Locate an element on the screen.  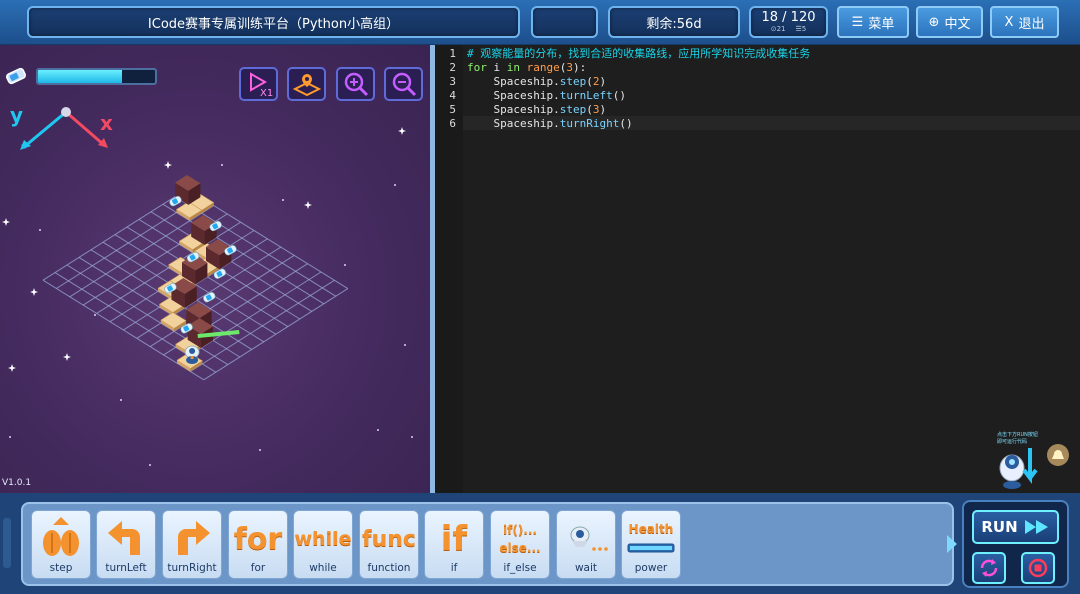
reset-icon is located at coordinates (989, 568).